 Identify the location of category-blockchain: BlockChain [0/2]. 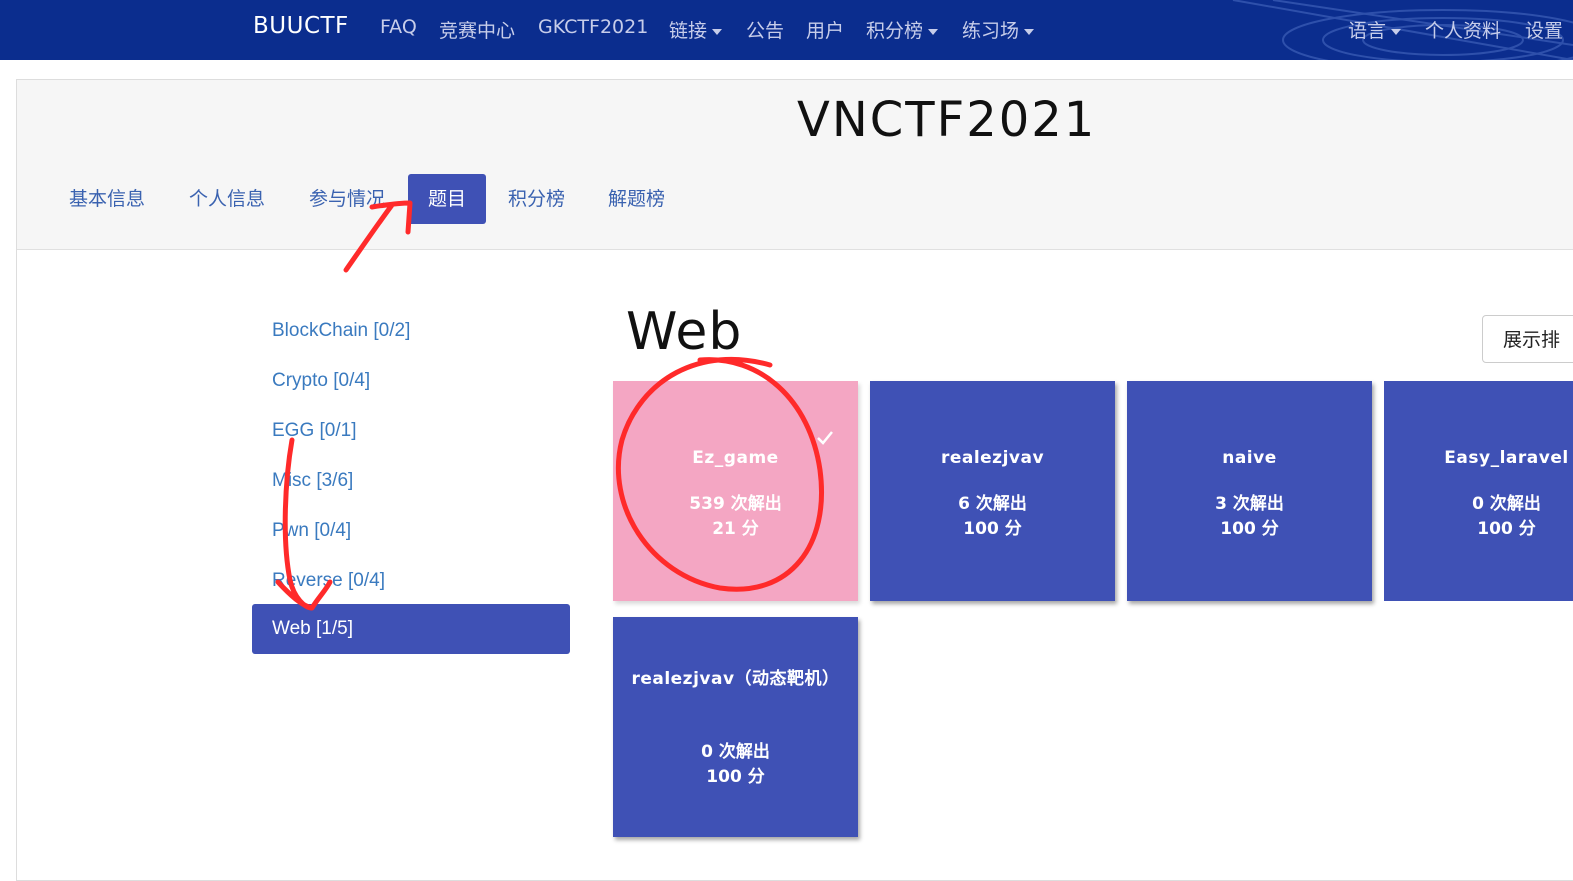
(411, 331).